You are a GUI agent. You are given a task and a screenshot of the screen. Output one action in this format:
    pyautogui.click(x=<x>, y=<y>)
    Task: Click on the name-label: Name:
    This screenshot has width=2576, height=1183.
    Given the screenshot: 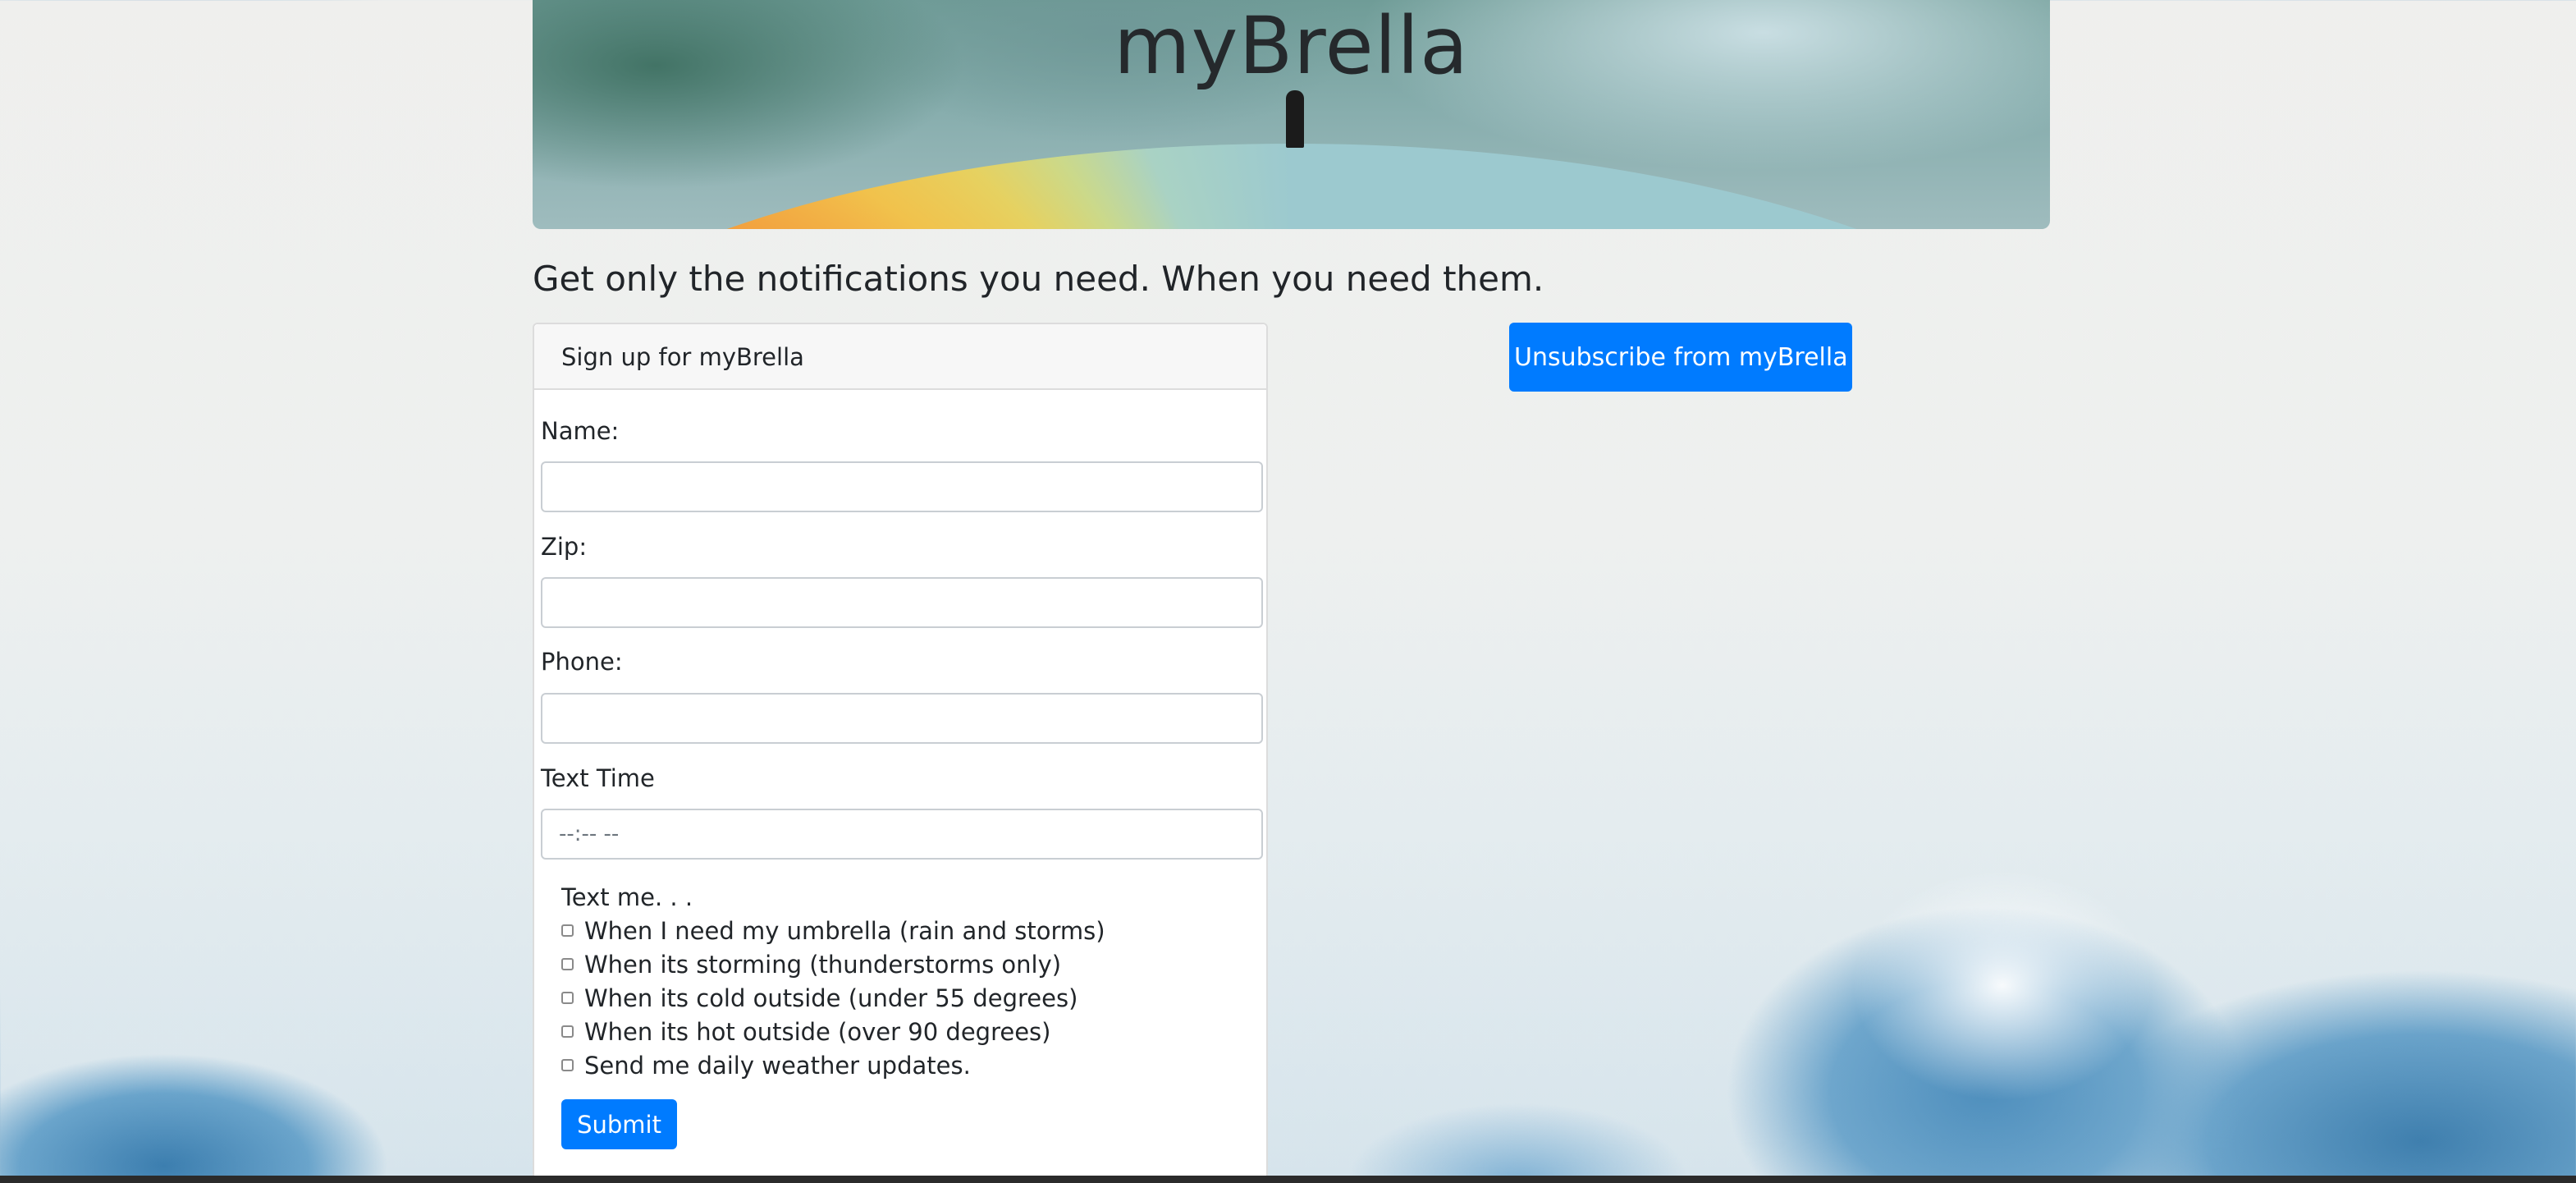 What is the action you would take?
    pyautogui.click(x=580, y=431)
    